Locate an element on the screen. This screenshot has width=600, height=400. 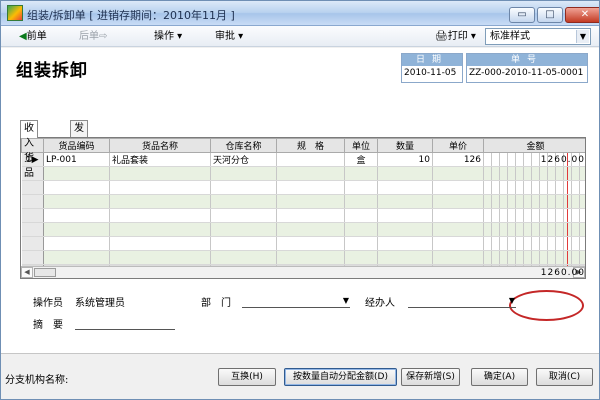
approve-menu: 审批 ▾ is located at coordinates (229, 37).